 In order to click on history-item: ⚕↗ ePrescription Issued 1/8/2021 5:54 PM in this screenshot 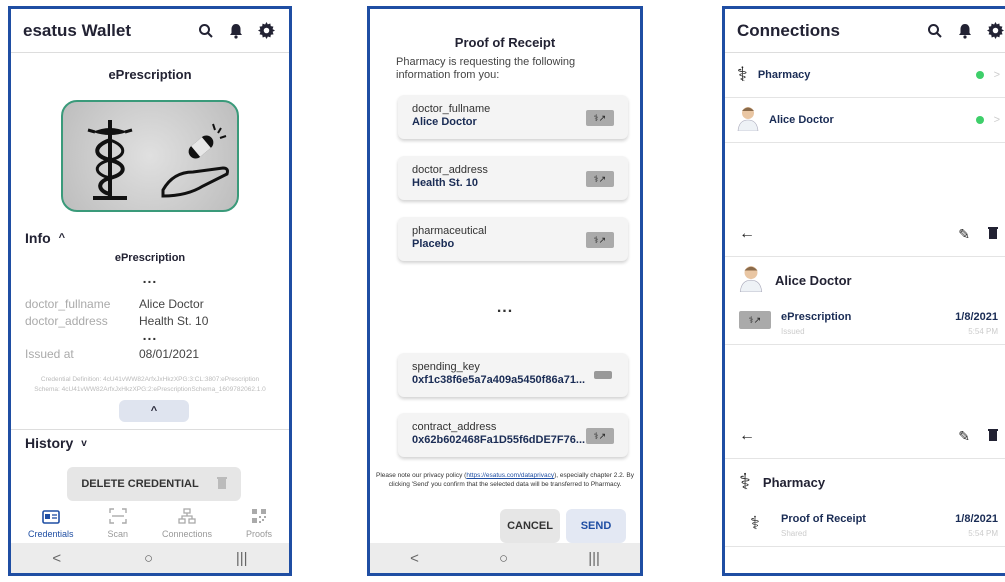, I will do `click(865, 324)`.